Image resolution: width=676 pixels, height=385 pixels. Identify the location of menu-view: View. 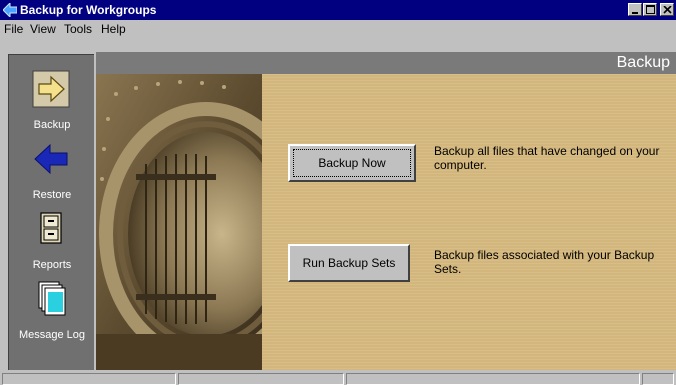
(43, 29).